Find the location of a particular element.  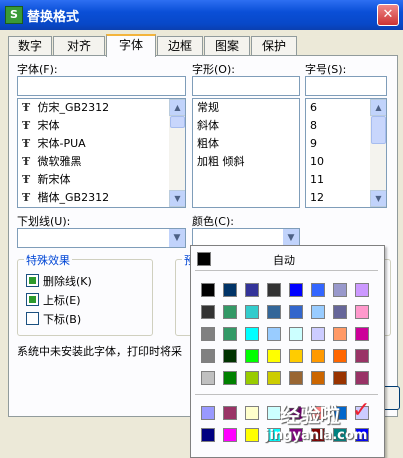

close-button: ✕ is located at coordinates (388, 15).